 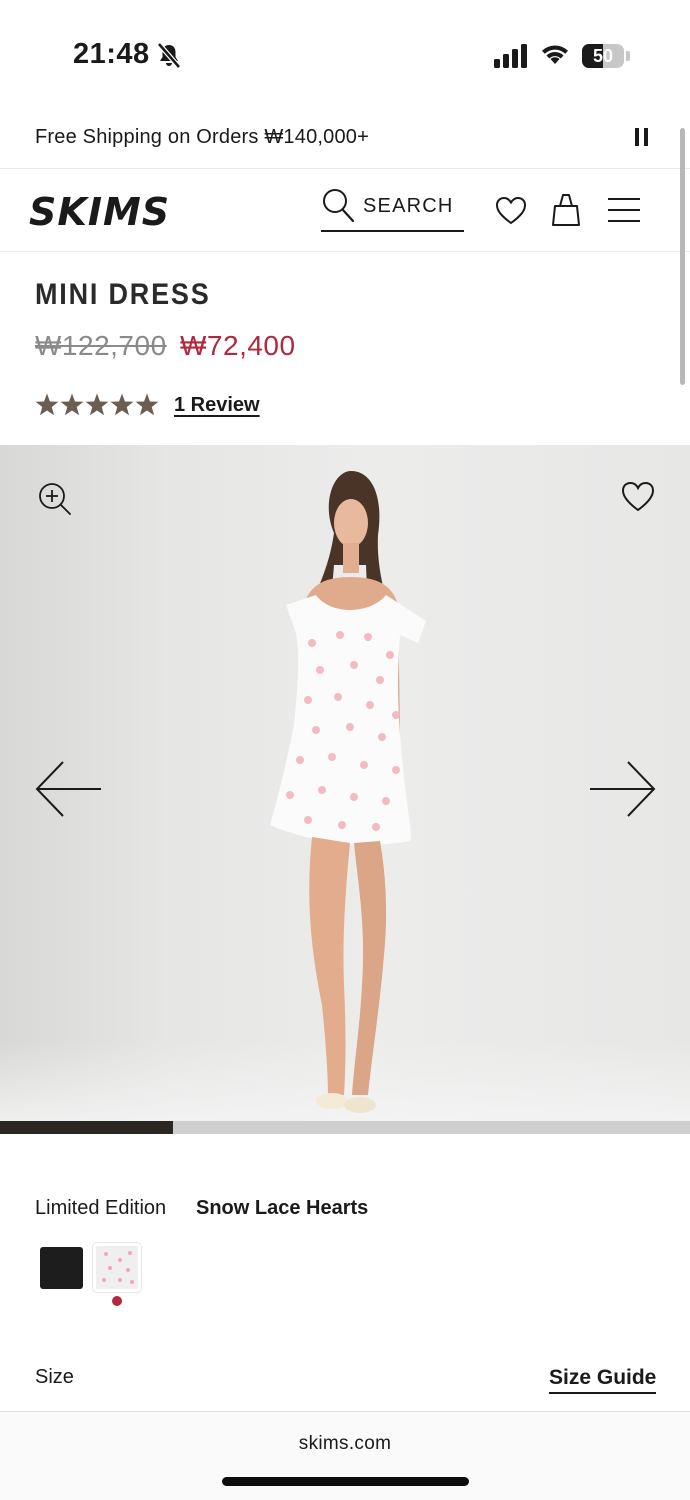 What do you see at coordinates (345, 1481) in the screenshot?
I see `home-indicator` at bounding box center [345, 1481].